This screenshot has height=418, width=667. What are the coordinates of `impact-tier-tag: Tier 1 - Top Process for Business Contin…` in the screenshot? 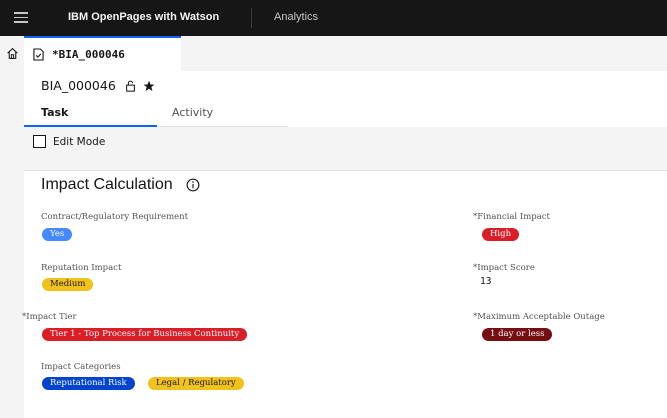 It's located at (145, 334).